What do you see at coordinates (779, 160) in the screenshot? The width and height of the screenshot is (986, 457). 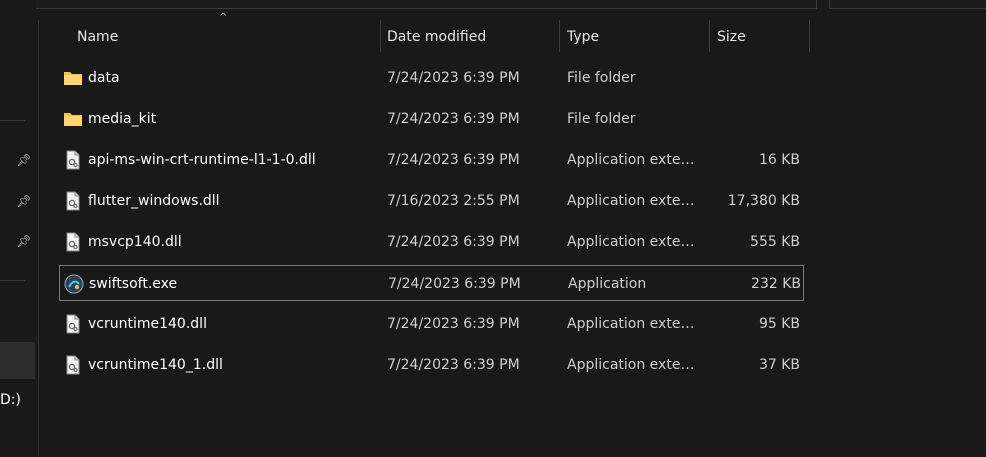 I see `file-size: 16 KB` at bounding box center [779, 160].